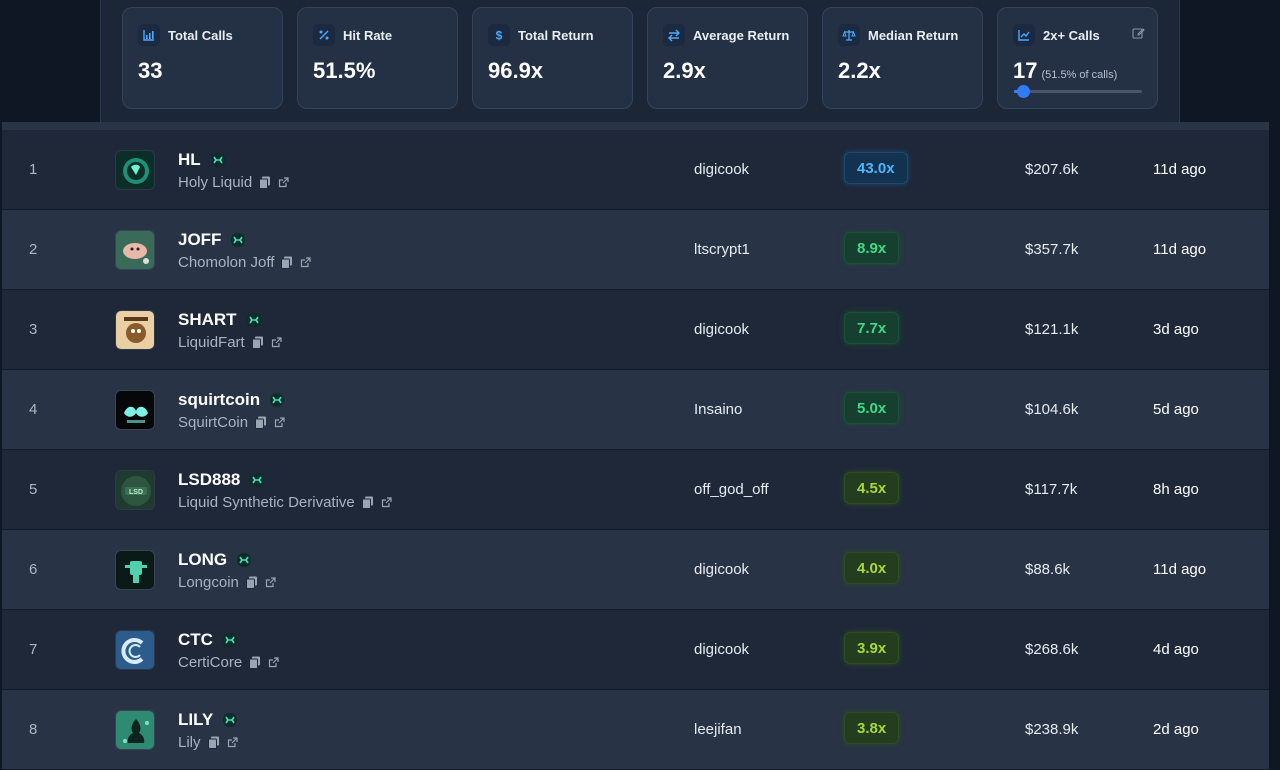 Image resolution: width=1280 pixels, height=770 pixels. Describe the element at coordinates (377, 58) in the screenshot. I see `stat-card-hit-rate: Hit Rate 51.5%` at that location.